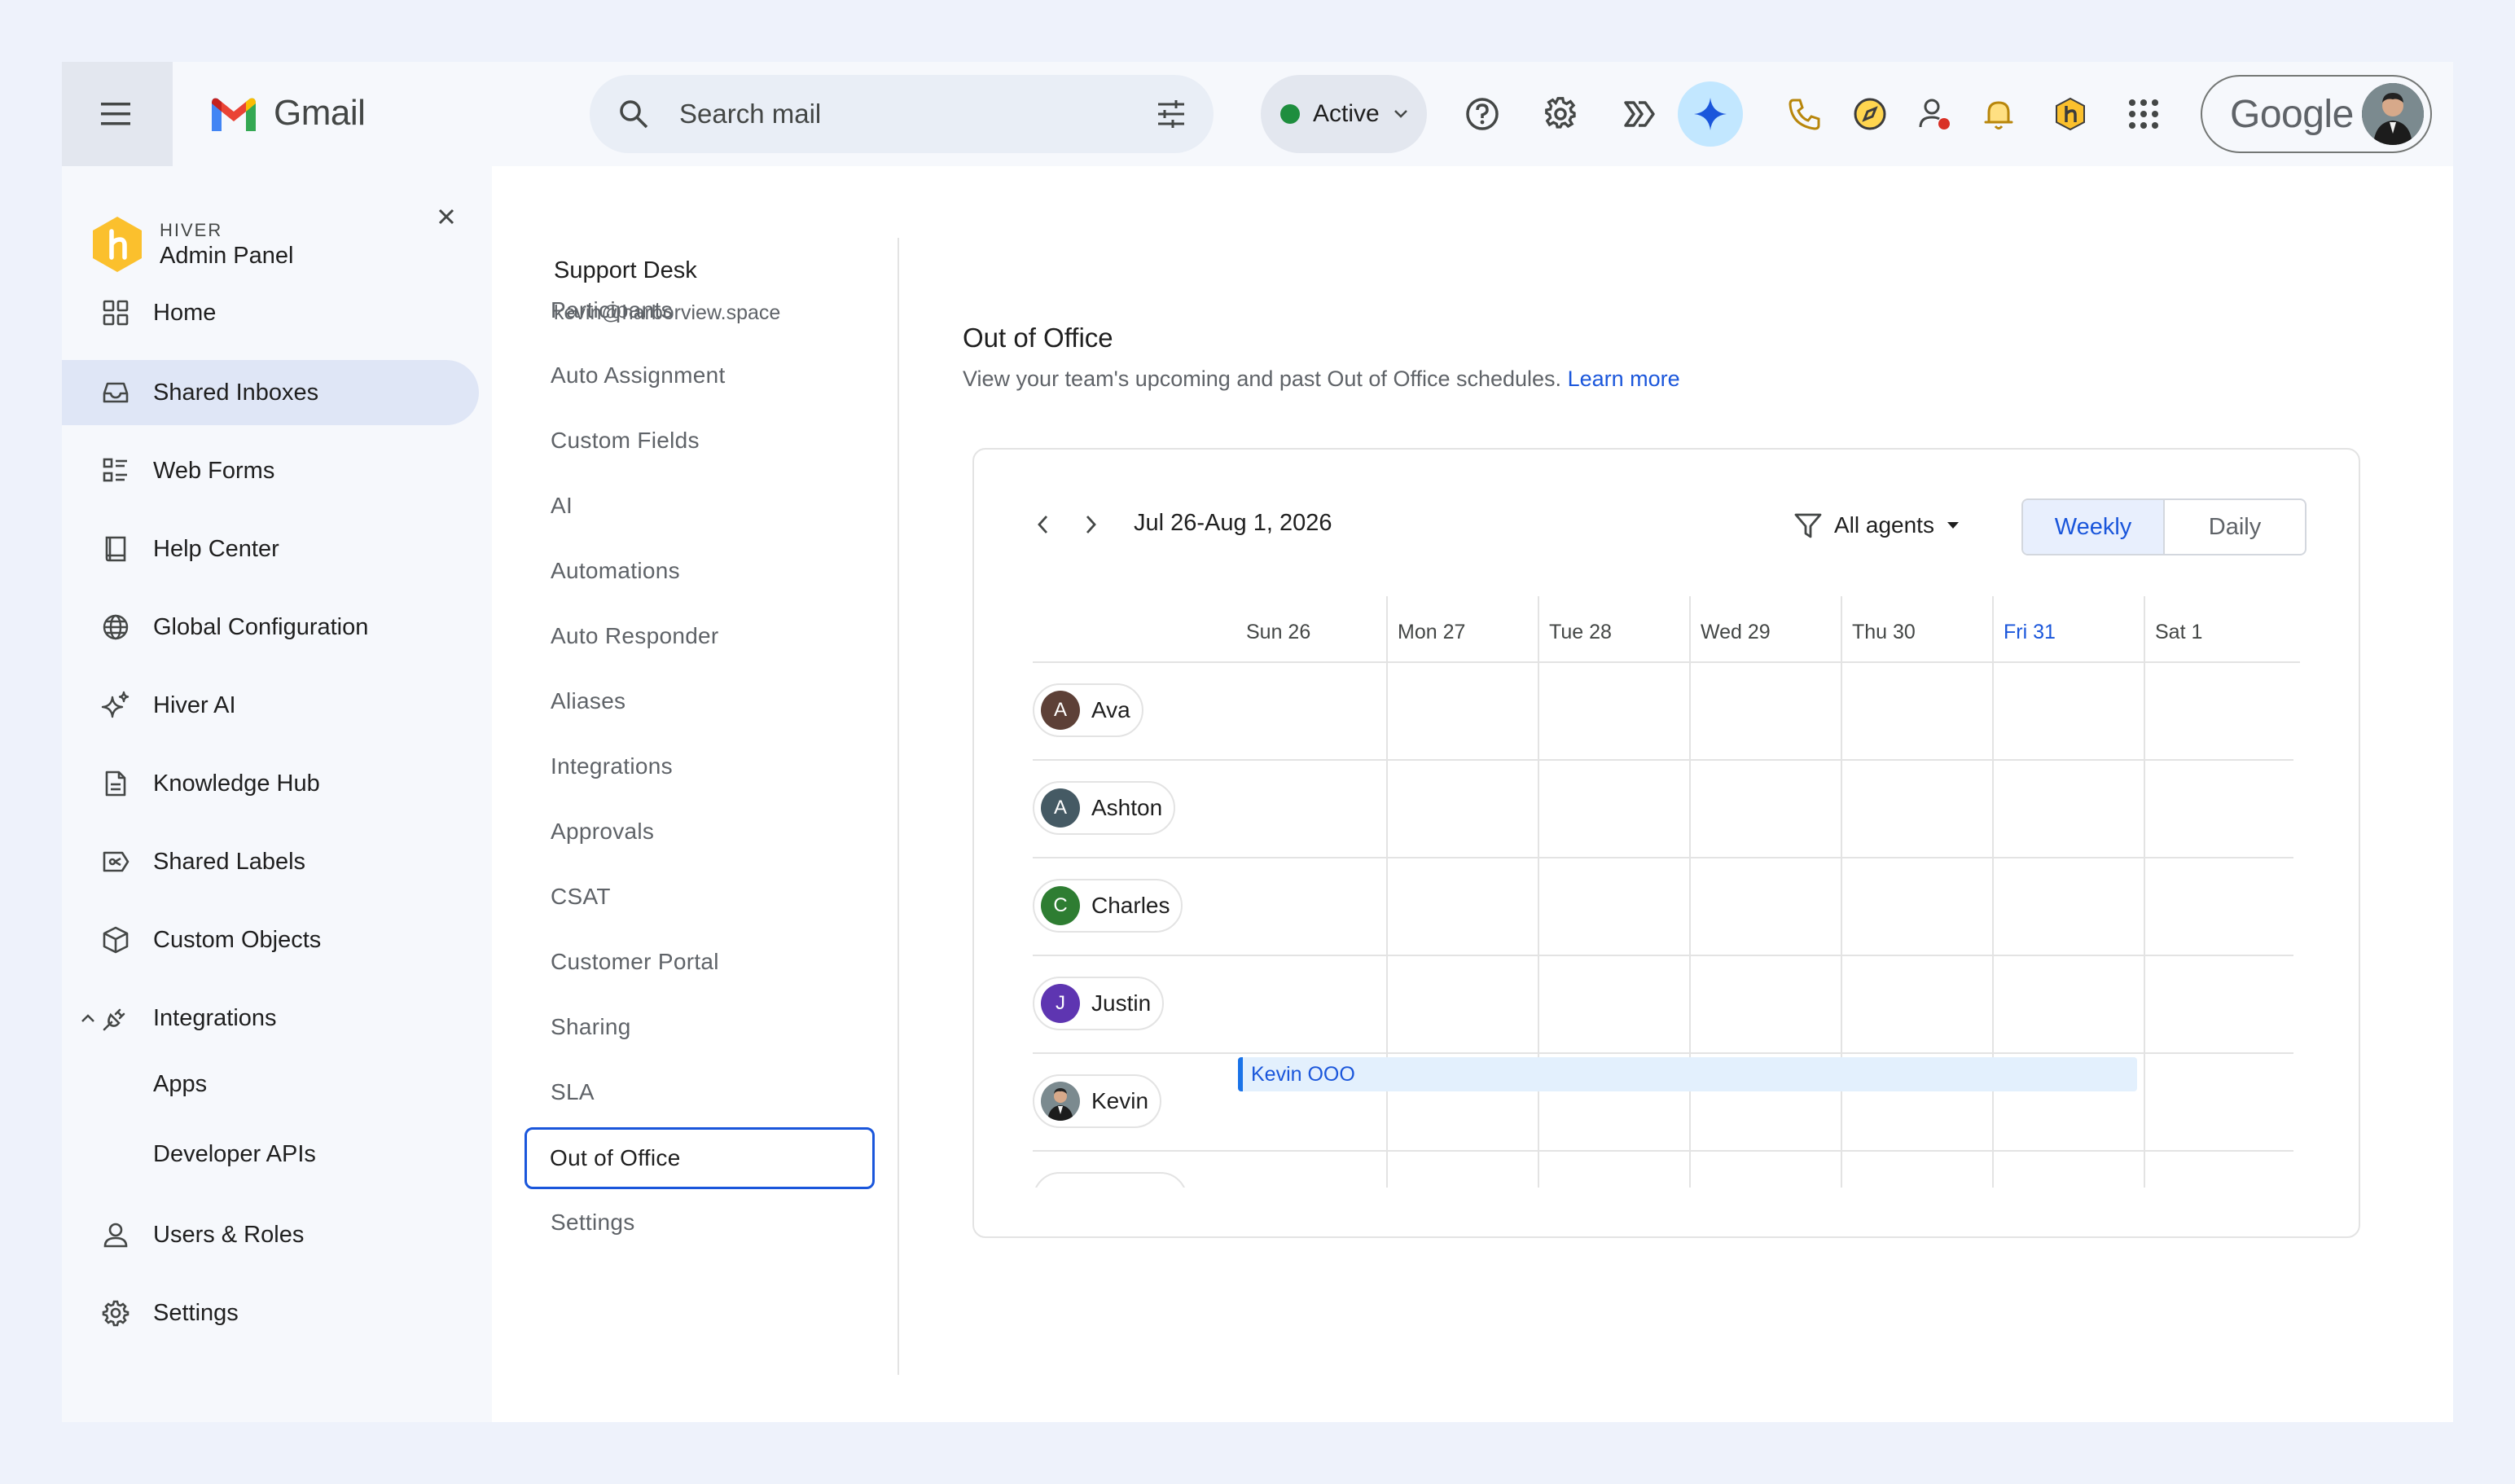 The height and width of the screenshot is (1484, 2515). Describe the element at coordinates (216, 548) in the screenshot. I see `sidebar-item-label: Help Center` at that location.